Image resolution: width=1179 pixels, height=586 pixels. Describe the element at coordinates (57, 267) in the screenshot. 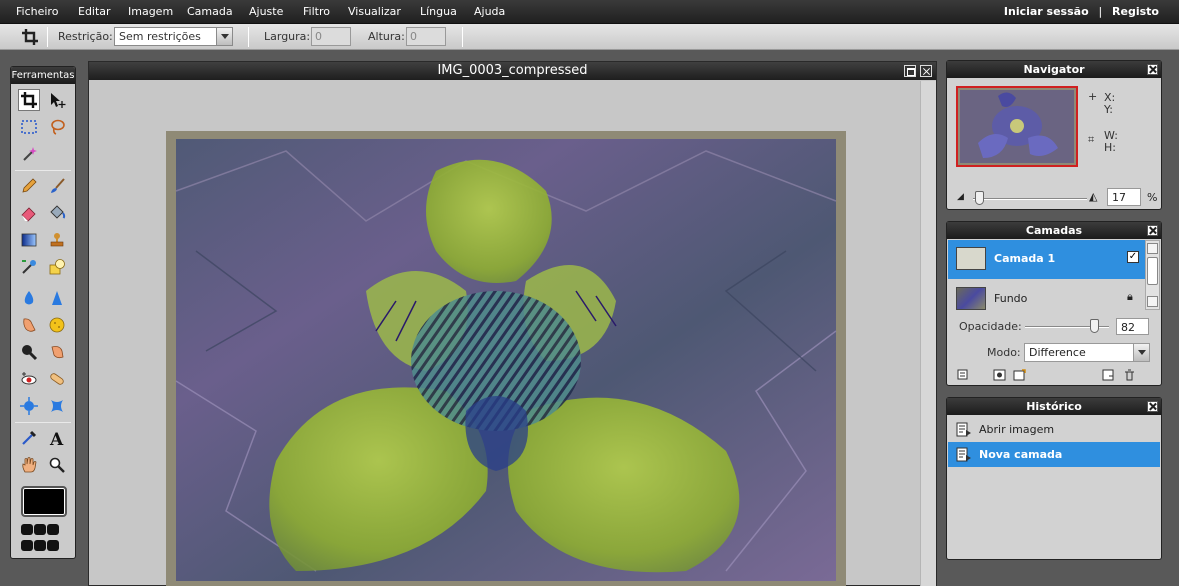

I see `shape-icon` at that location.